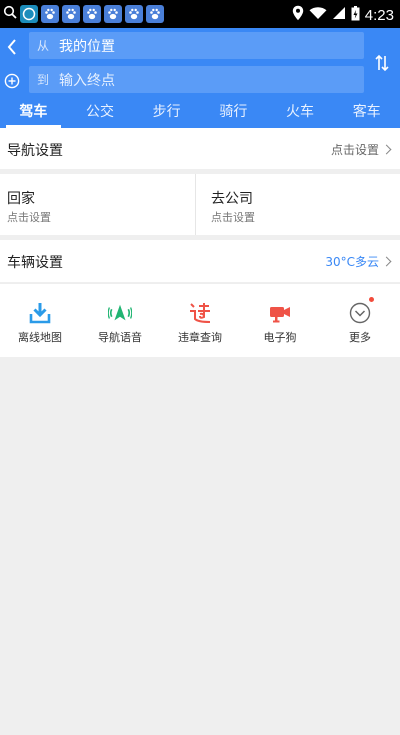 The height and width of the screenshot is (735, 400). I want to click on status-left, so click(83, 13).